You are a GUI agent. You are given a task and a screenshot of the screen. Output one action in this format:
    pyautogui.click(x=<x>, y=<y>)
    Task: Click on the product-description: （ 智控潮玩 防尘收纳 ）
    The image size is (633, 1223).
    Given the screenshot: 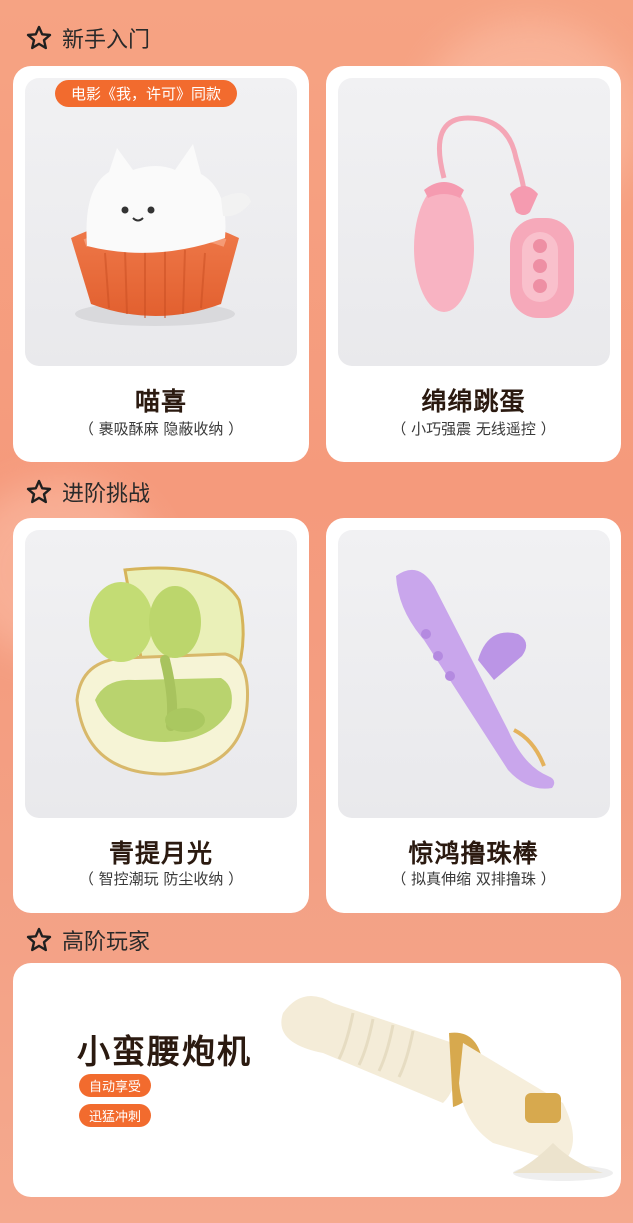 What is the action you would take?
    pyautogui.click(x=161, y=879)
    